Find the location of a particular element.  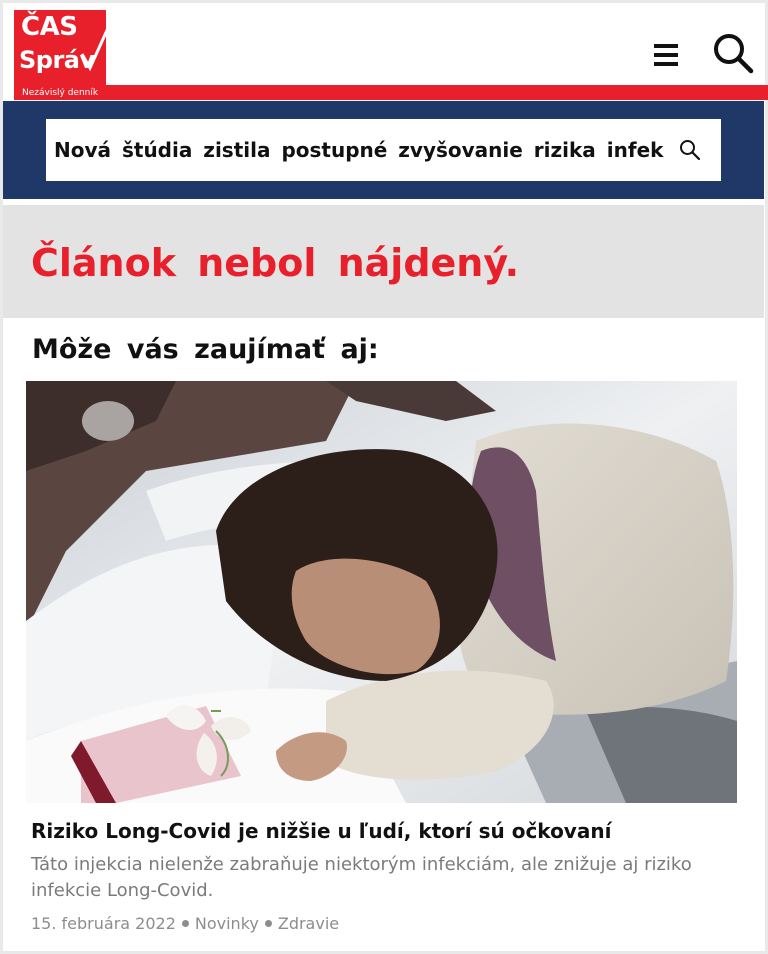

not-found-message: Článok nebol nájdený. is located at coordinates (275, 263).